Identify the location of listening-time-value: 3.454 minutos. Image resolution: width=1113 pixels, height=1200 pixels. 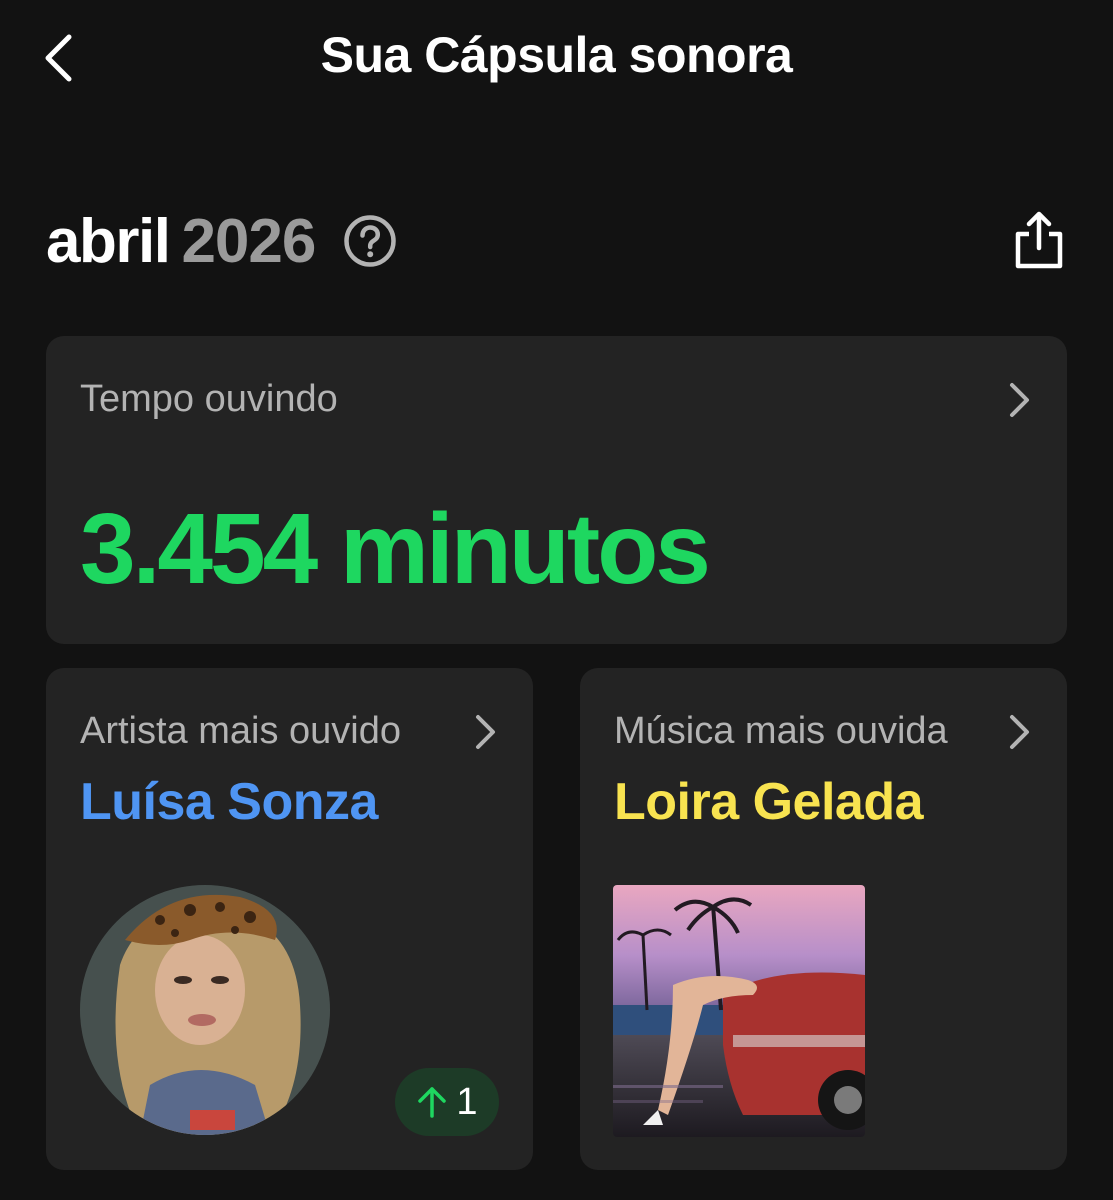
(395, 549).